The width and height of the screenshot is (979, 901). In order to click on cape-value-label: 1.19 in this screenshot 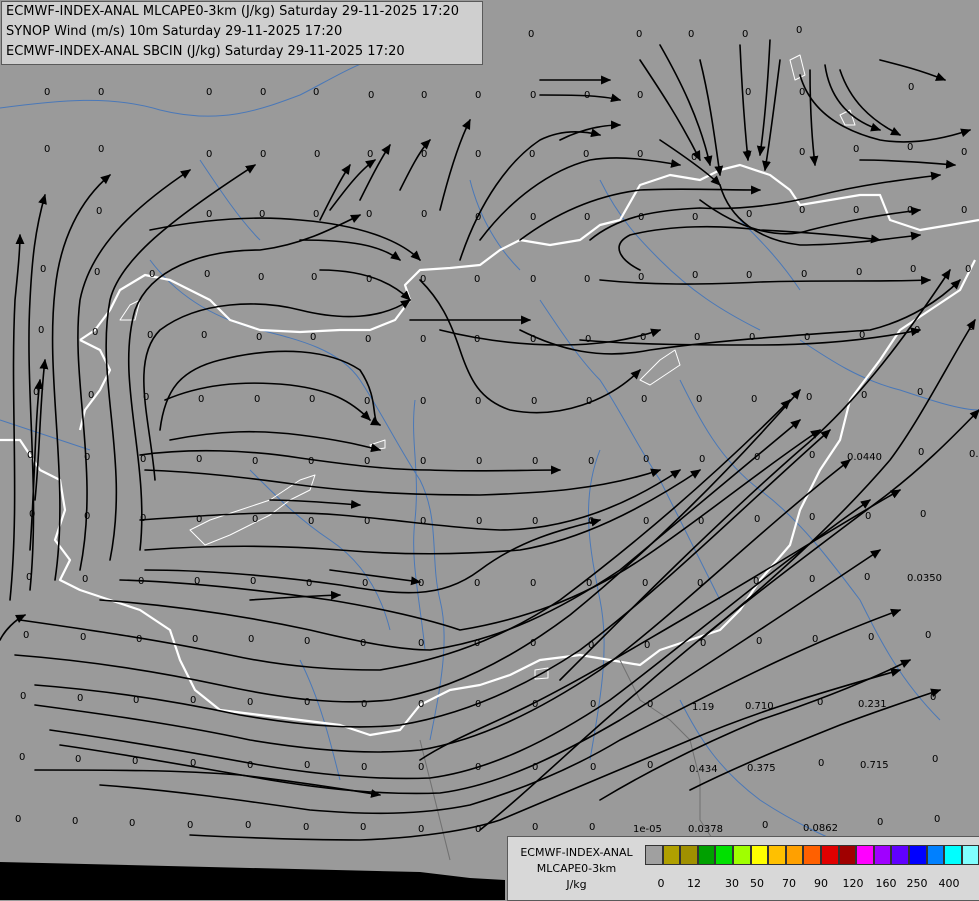, I will do `click(703, 707)`.